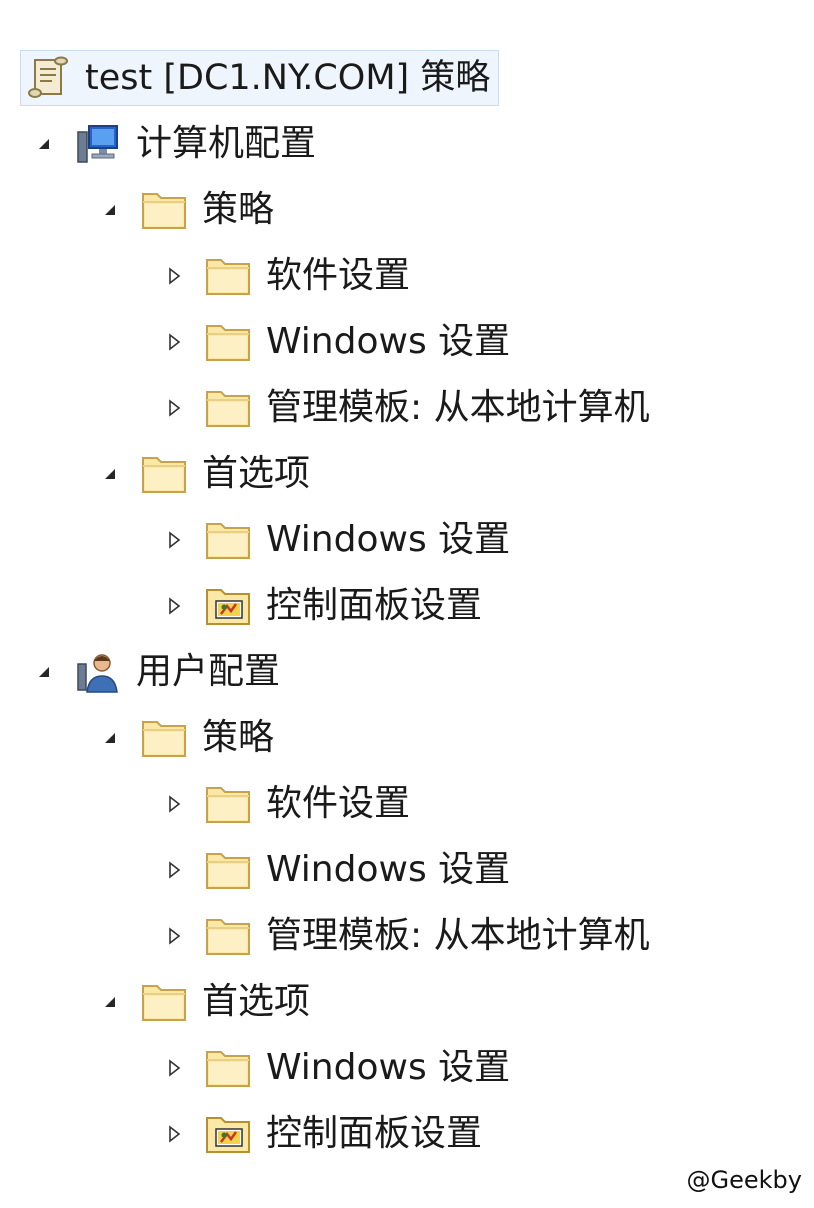  I want to click on tree-node-user-admin-templates: 管理模板: 从本地计算机, so click(405, 936).